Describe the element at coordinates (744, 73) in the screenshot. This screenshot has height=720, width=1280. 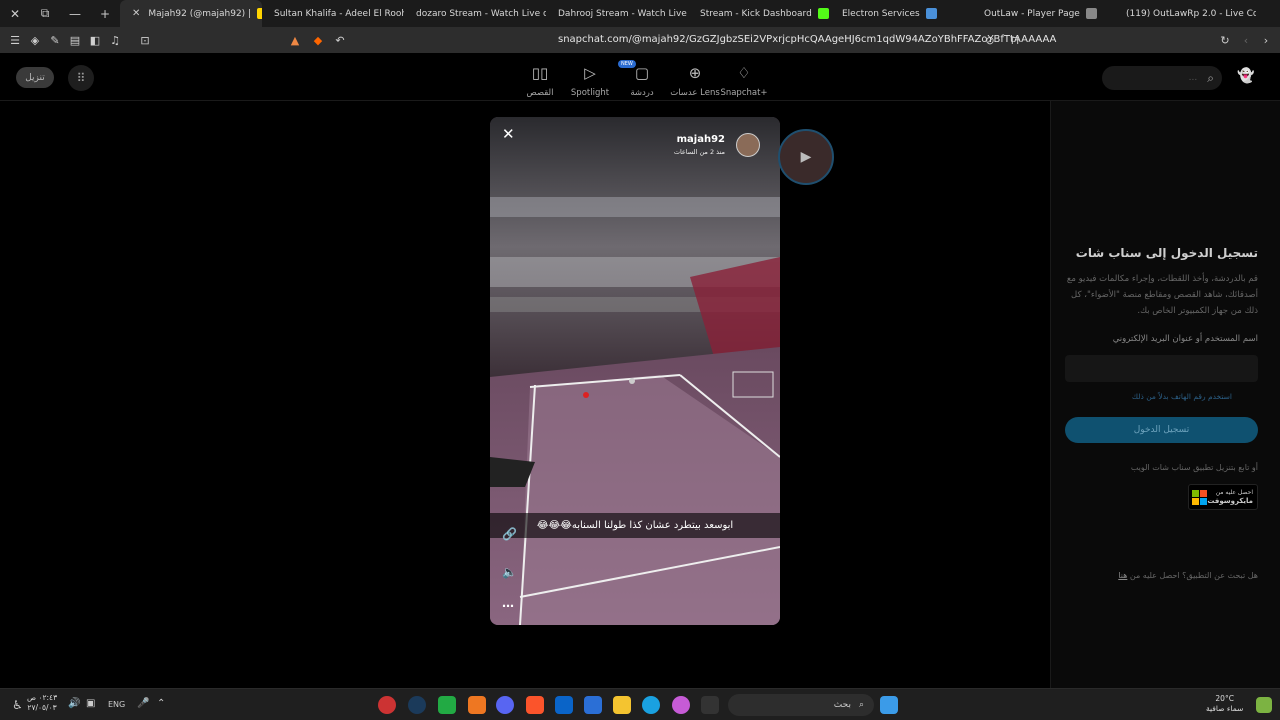
I see `snapchat-plus-icon: ♢` at that location.